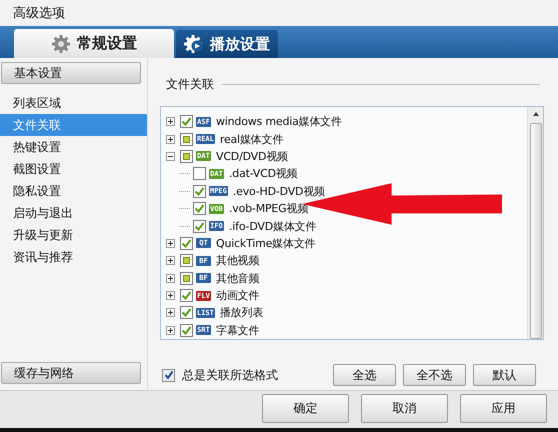 Image resolution: width=558 pixels, height=432 pixels. Describe the element at coordinates (237, 260) in the screenshot. I see `tree-item-label: 其他视频` at that location.